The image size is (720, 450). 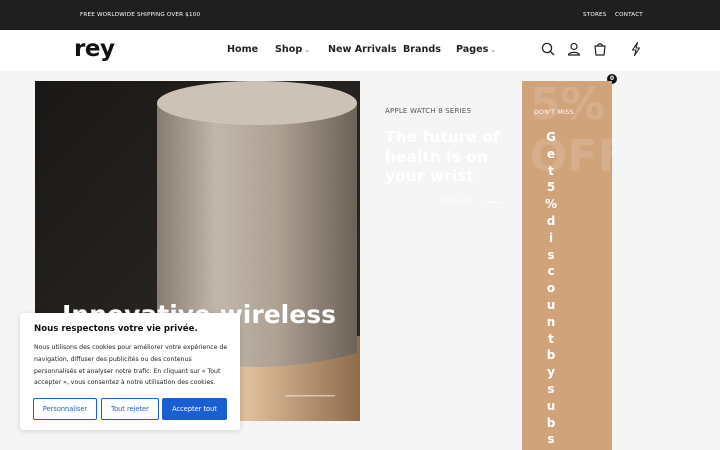 I want to click on reject-all-button: Tout rejeter, so click(x=130, y=409).